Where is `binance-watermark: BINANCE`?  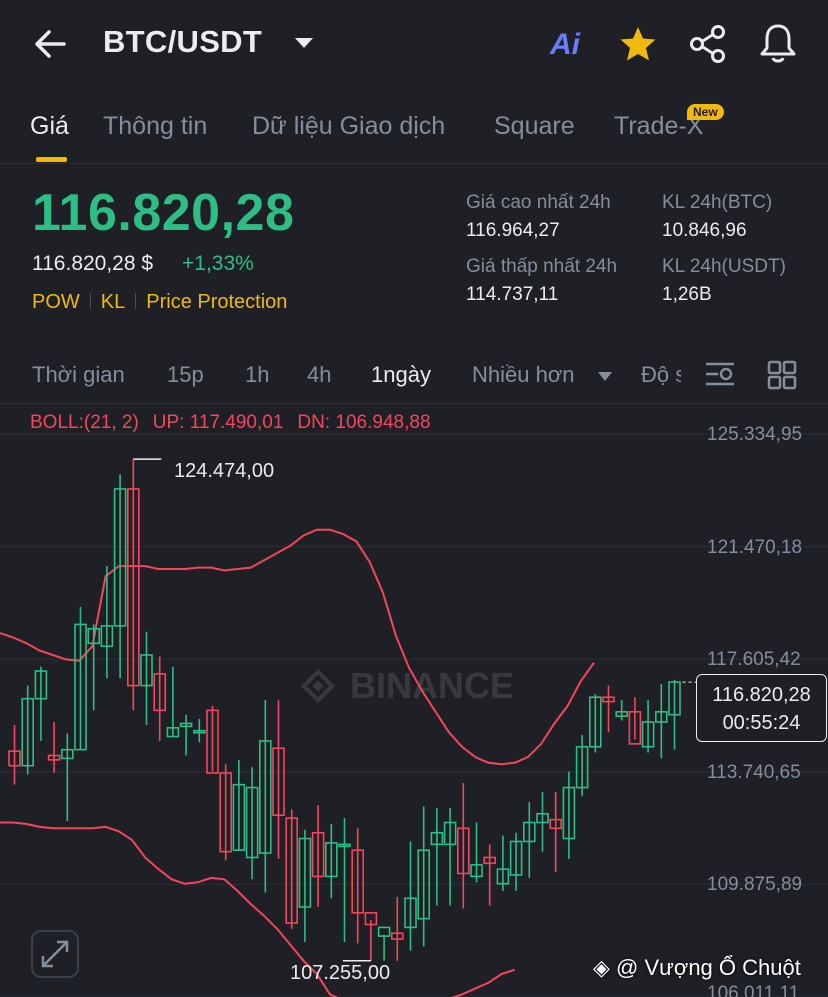
binance-watermark: BINANCE is located at coordinates (407, 685).